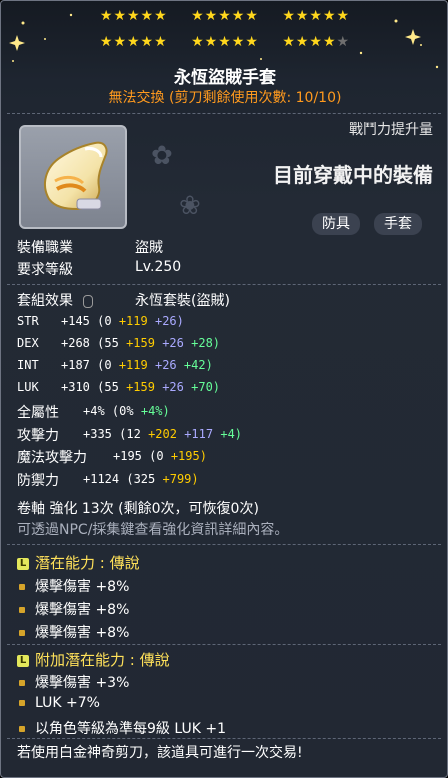  I want to click on stat-values: +187 (0 +119 +26 +42), so click(137, 365).